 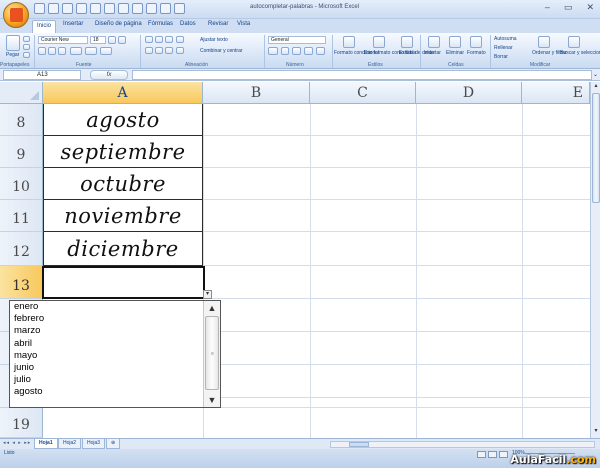 I want to click on paste-icon, so click(x=13, y=43).